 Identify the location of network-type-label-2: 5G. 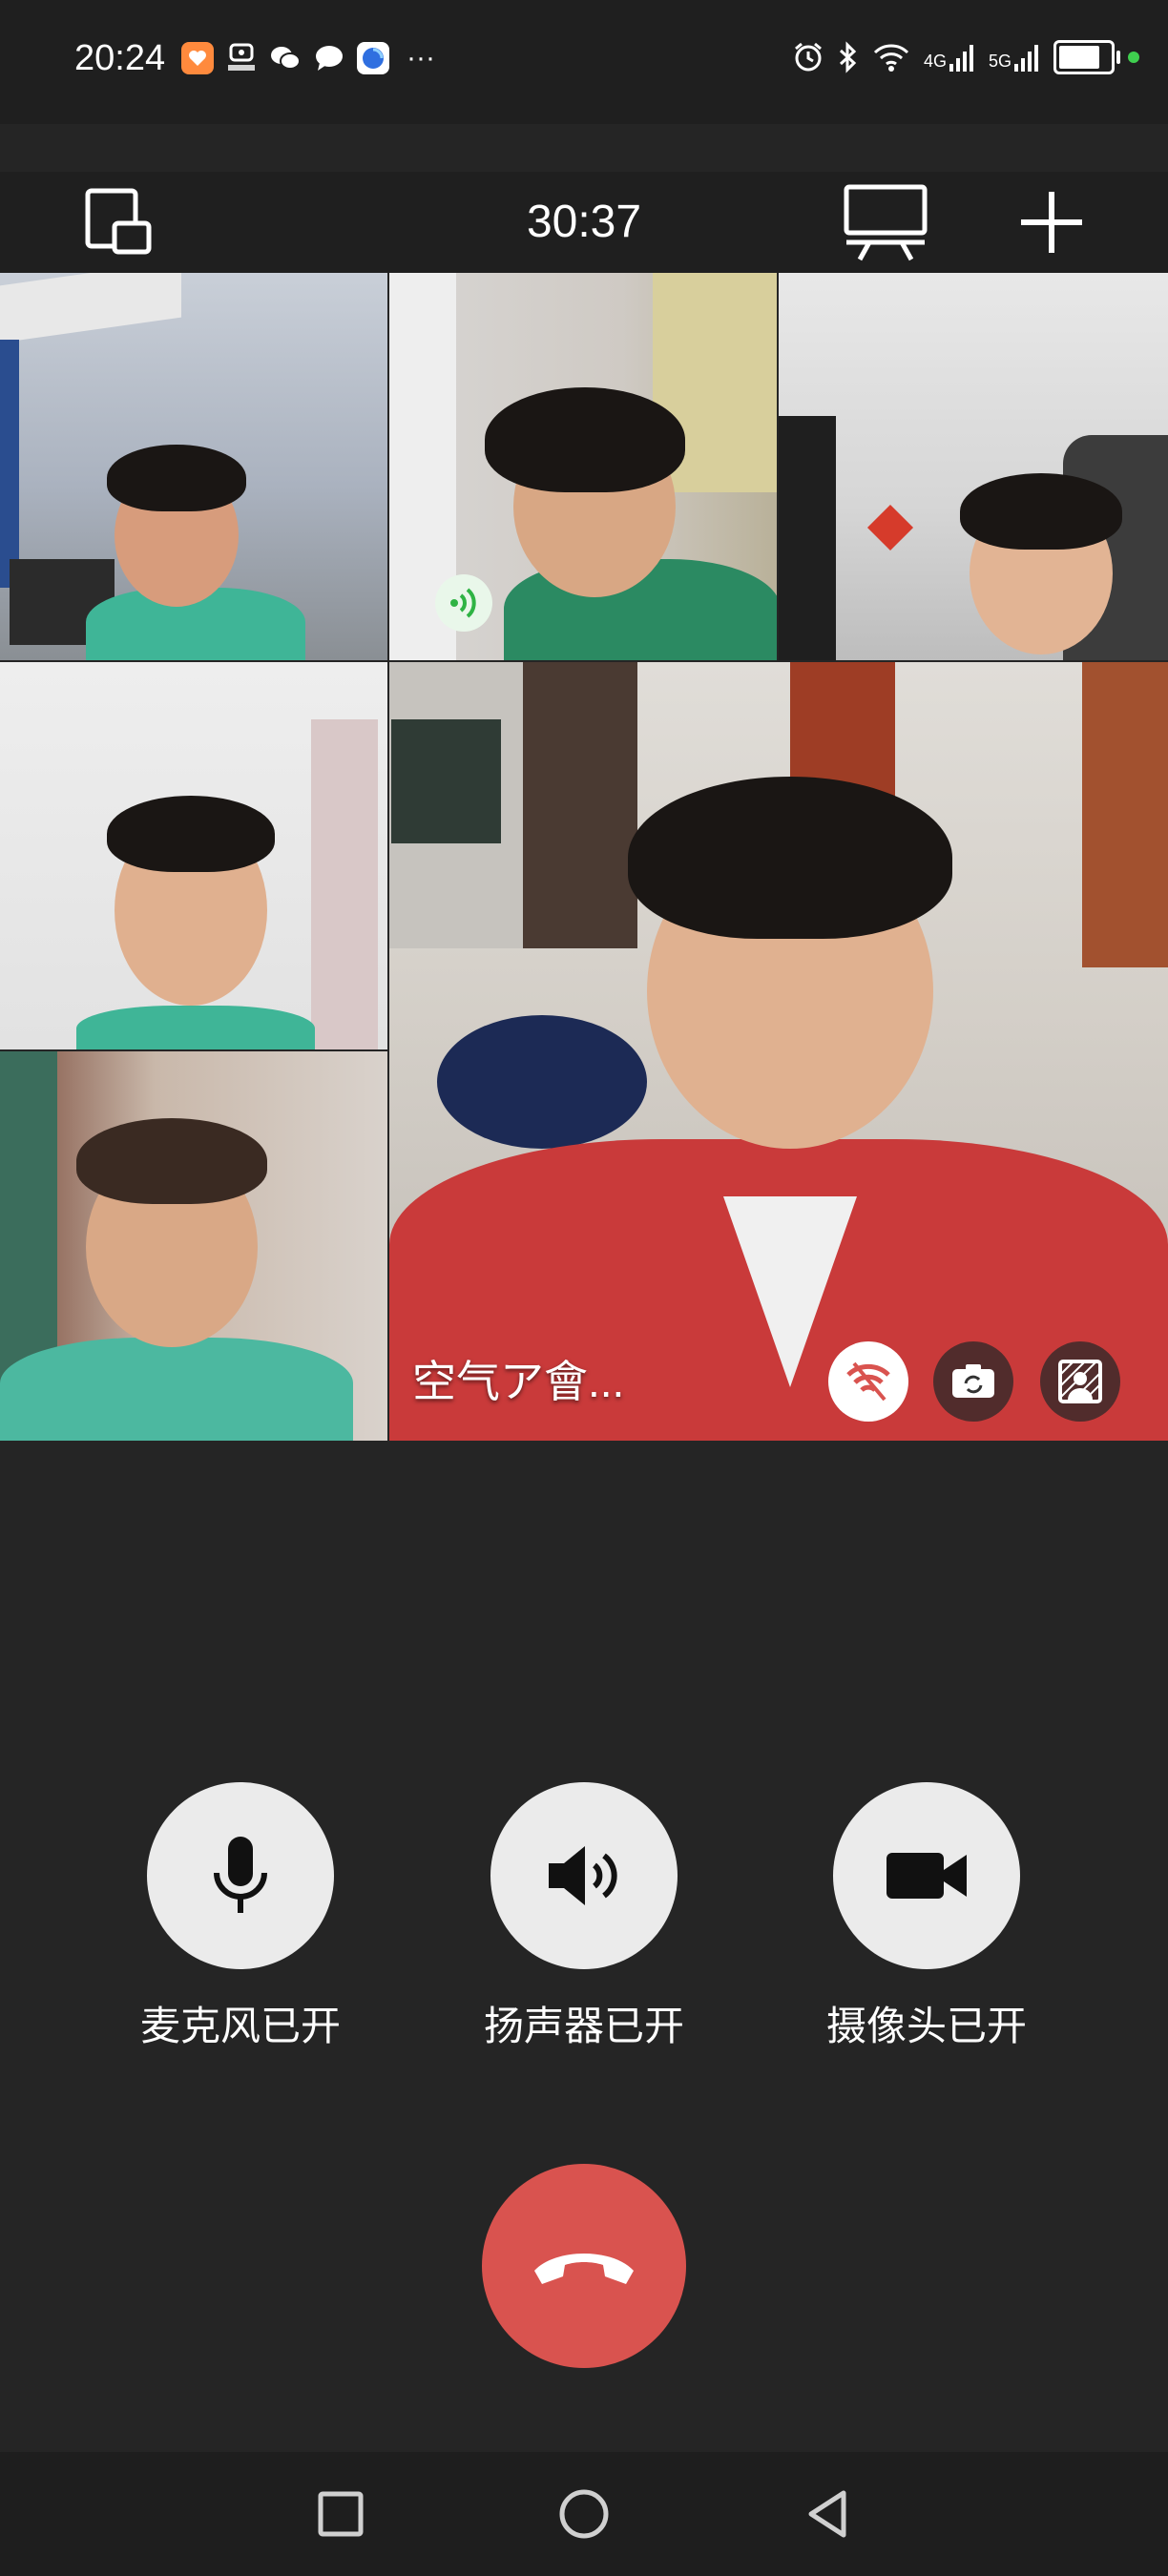
(1000, 61).